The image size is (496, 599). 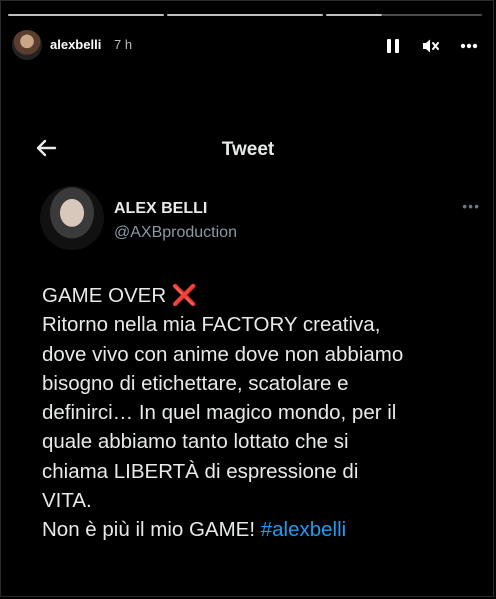 What do you see at coordinates (219, 413) in the screenshot?
I see `tweet-line: definirci… In quel magico mondo, per il` at bounding box center [219, 413].